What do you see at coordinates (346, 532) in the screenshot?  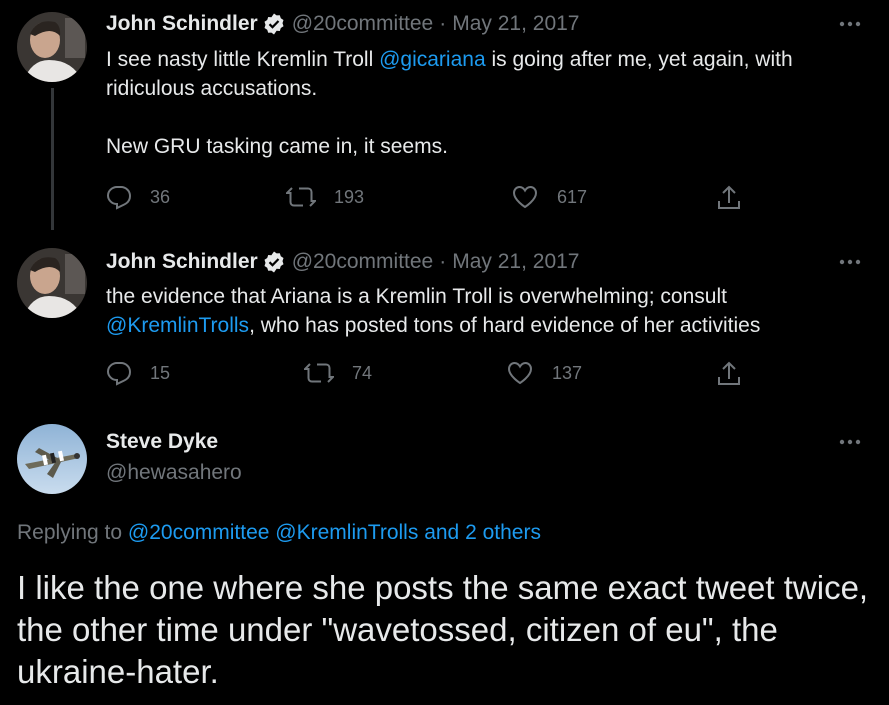 I see `replying-to-link-2: @KremlinTrolls` at bounding box center [346, 532].